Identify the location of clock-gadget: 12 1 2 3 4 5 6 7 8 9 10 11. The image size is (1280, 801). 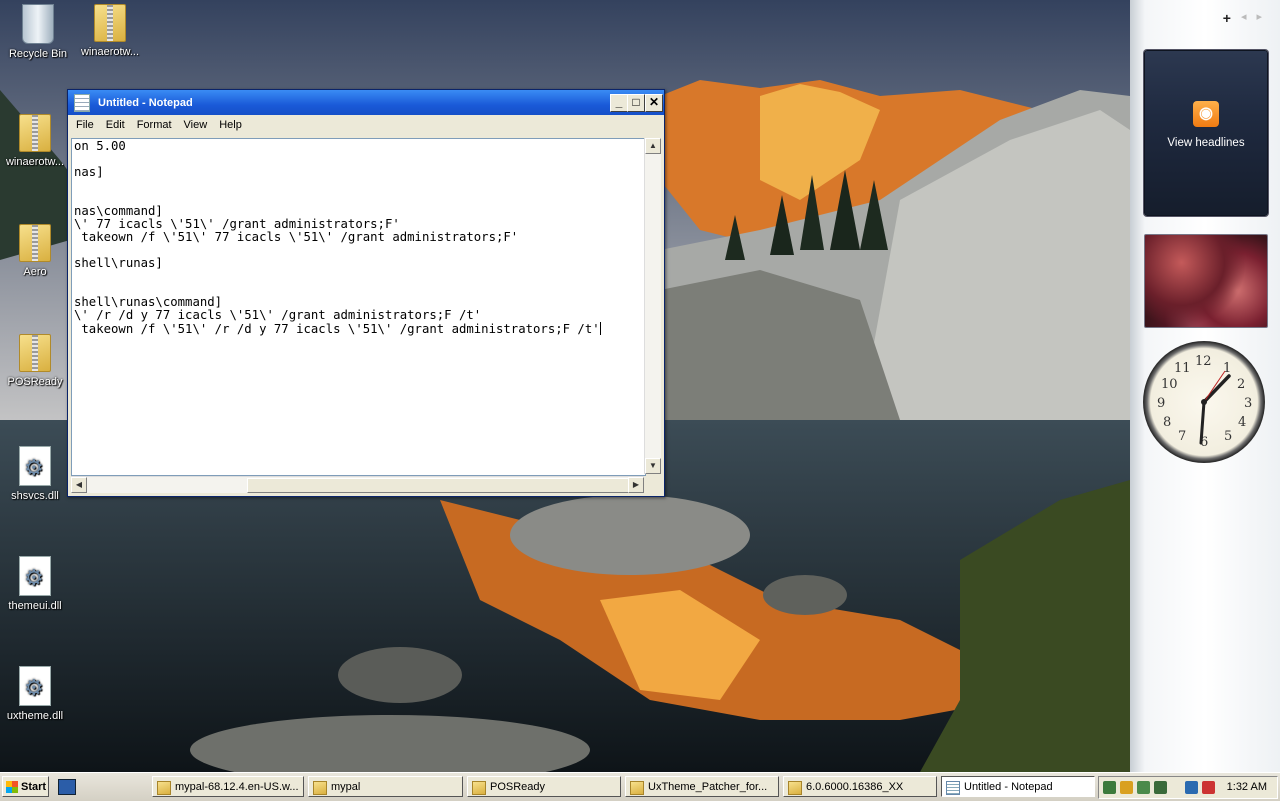
(1204, 402).